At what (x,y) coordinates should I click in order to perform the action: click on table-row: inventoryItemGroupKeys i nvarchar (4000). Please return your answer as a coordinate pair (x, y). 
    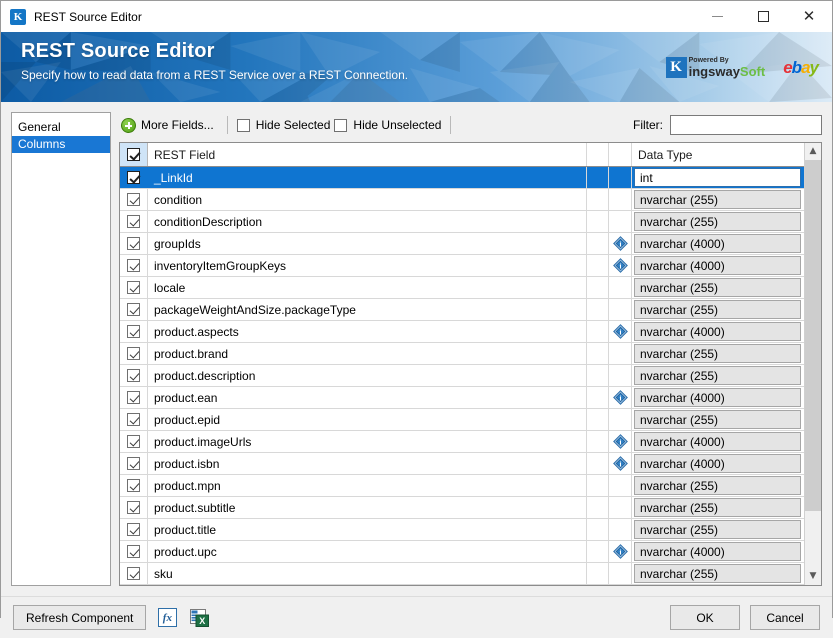
    Looking at the image, I should click on (462, 266).